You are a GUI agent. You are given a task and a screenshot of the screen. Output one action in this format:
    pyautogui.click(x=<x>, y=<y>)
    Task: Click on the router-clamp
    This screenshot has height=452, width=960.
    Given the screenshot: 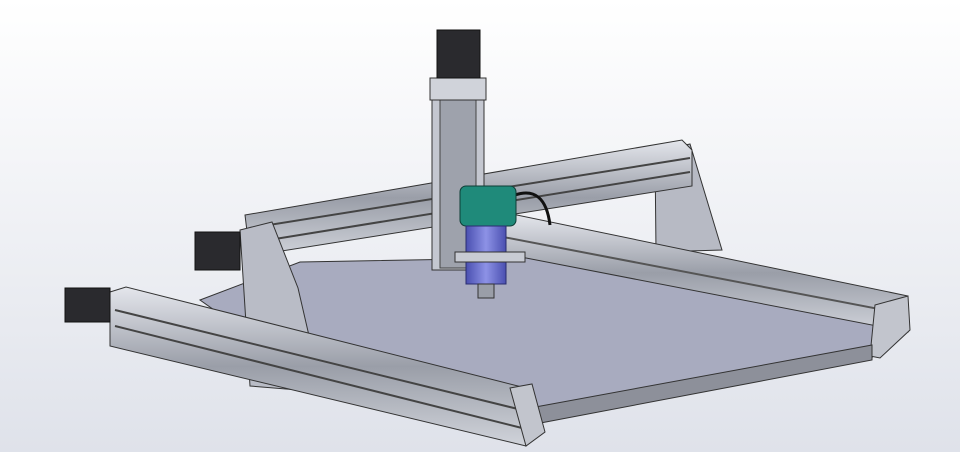 What is the action you would take?
    pyautogui.click(x=490, y=257)
    